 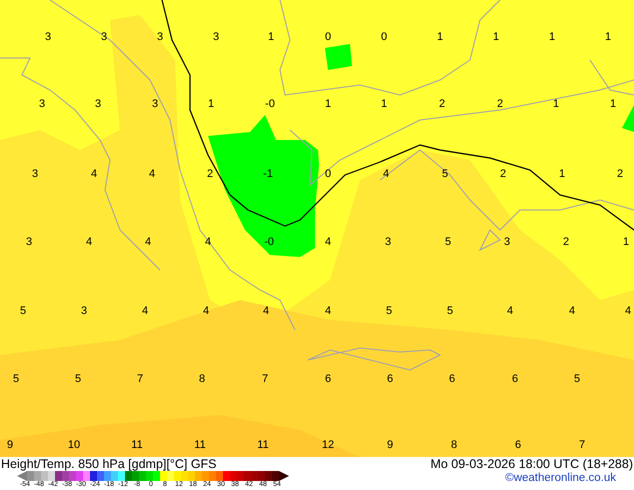 I want to click on chart-title: Height/Temp. 850 hPa [gdmp][°C] GFS, so click(x=108, y=464).